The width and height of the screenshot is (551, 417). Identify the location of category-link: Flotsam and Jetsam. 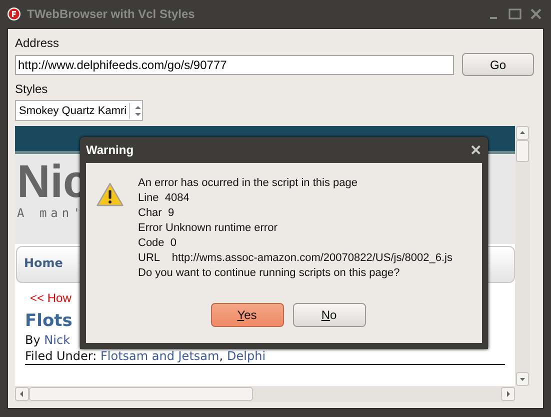
(160, 356).